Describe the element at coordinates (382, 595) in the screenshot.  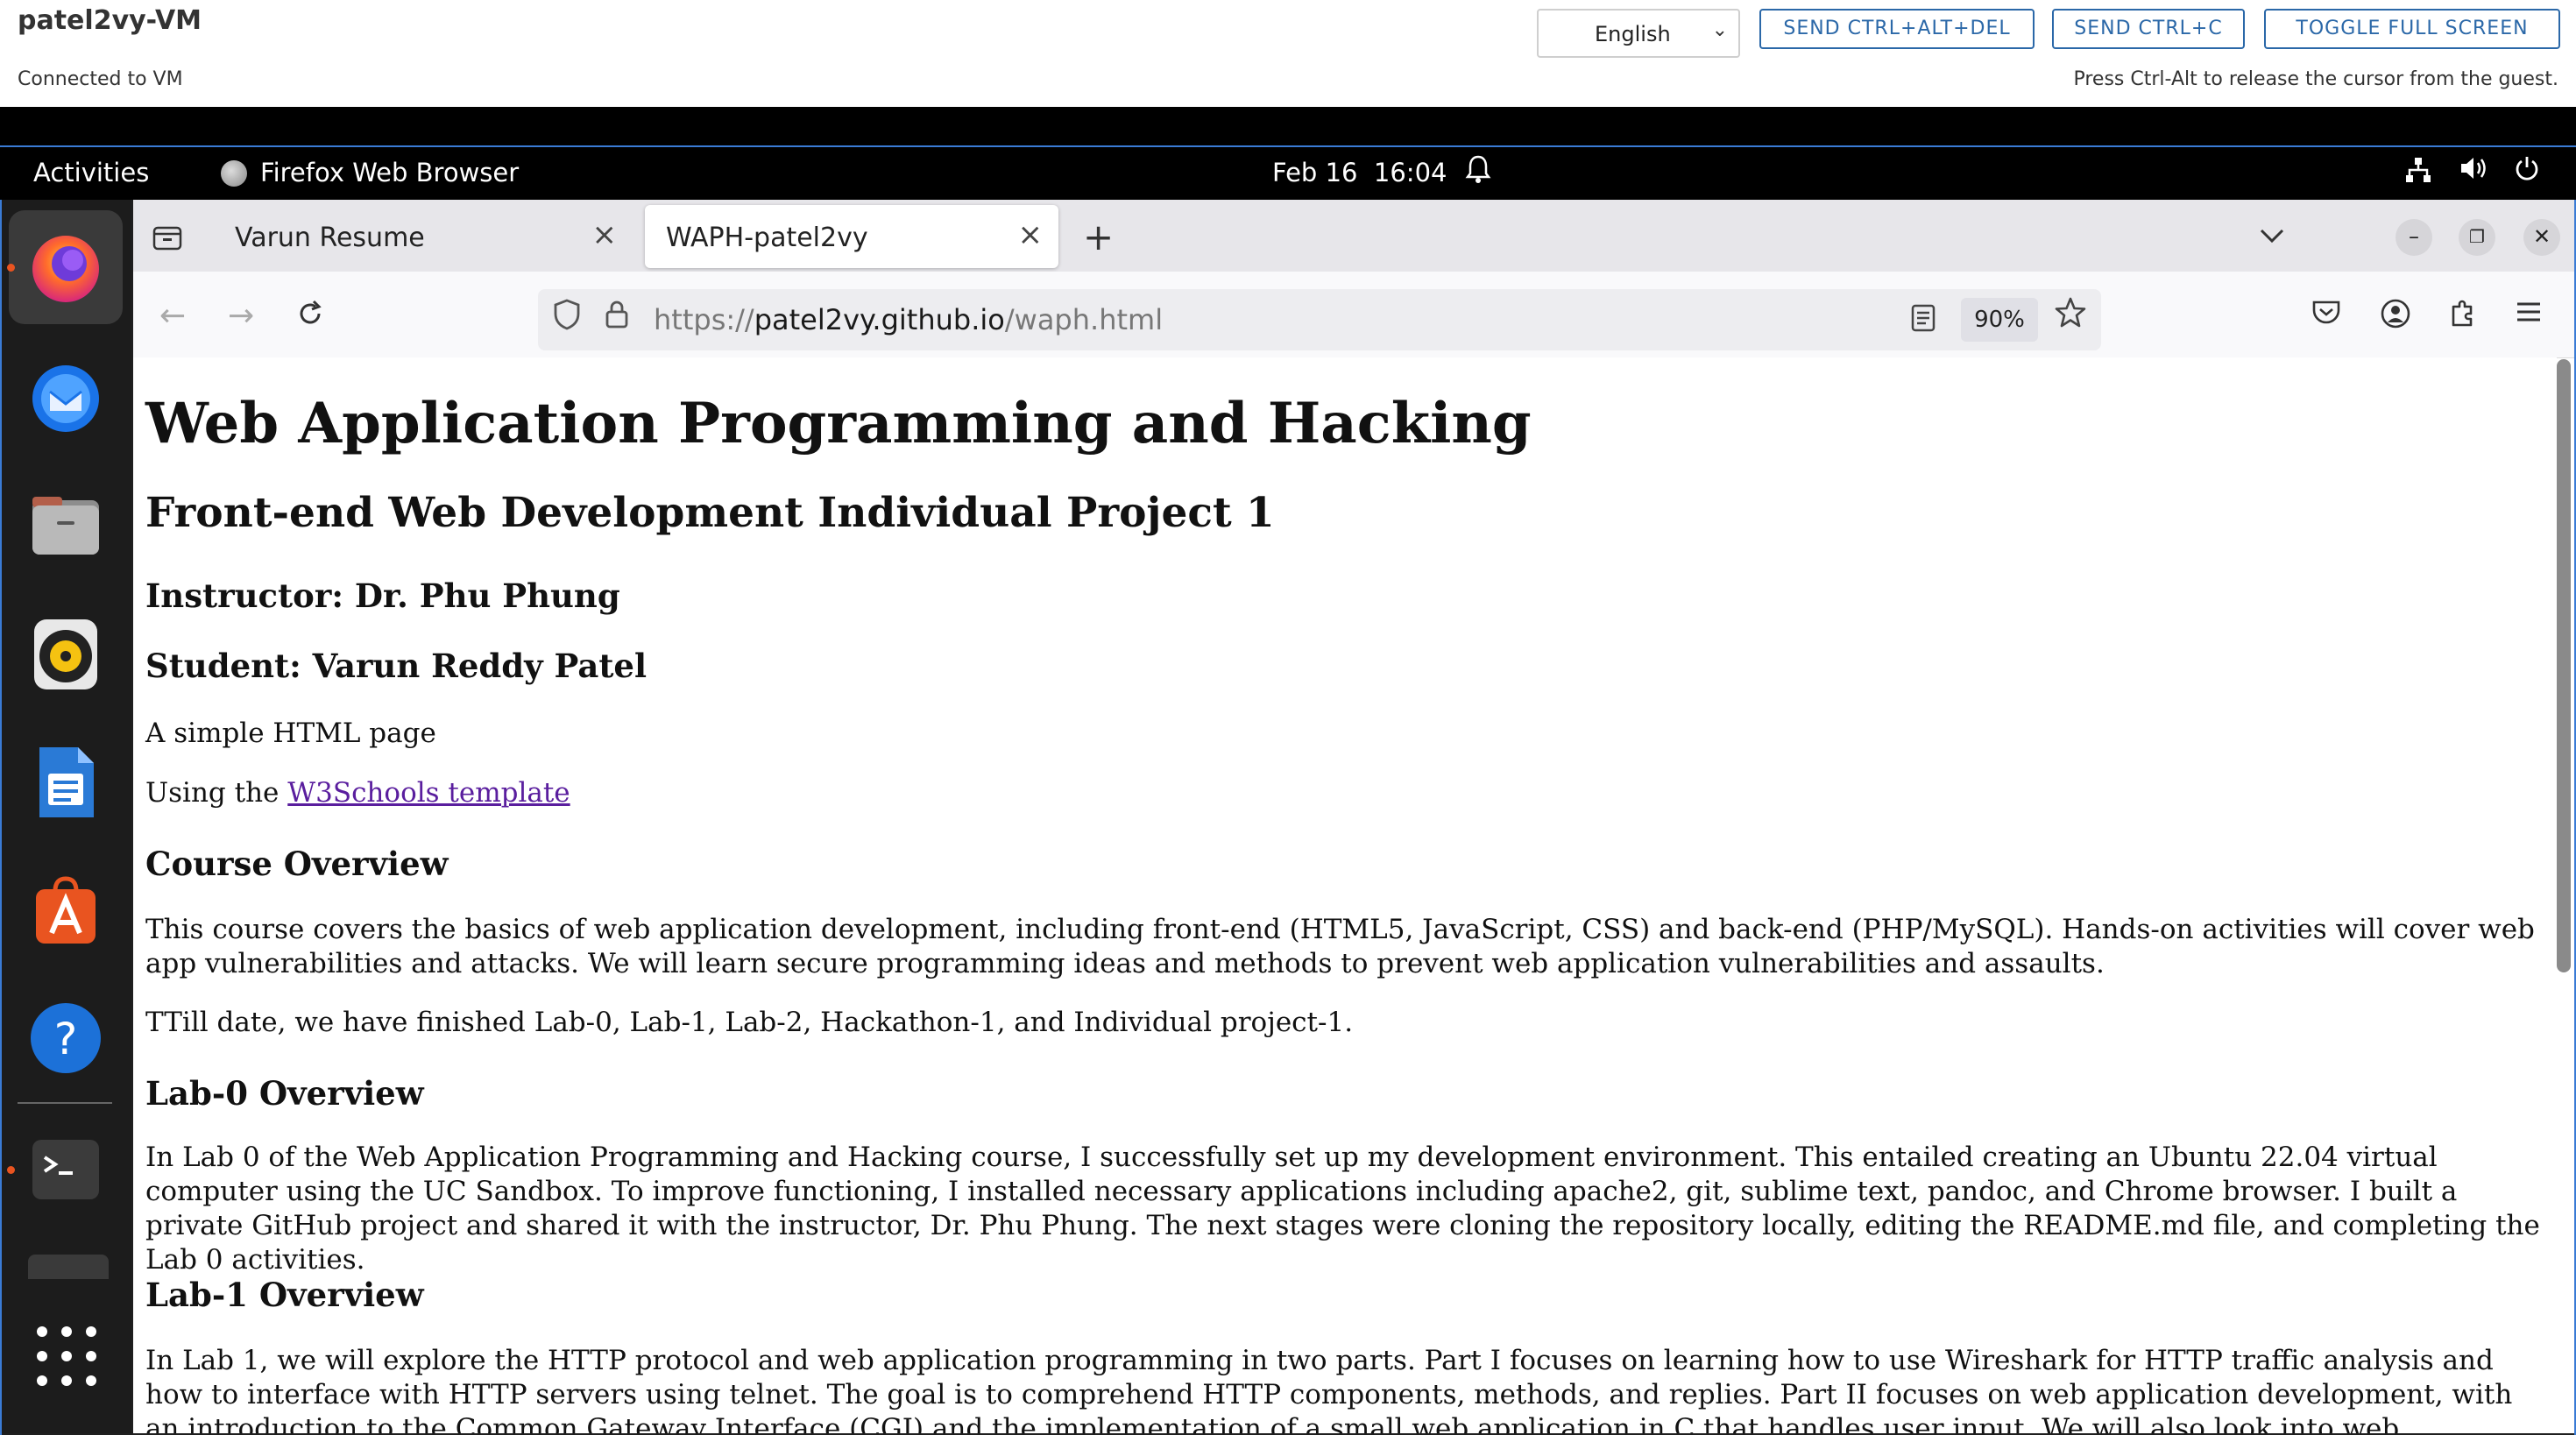
I see `instructor-heading: Instructor: Dr. Phu Phung` at that location.